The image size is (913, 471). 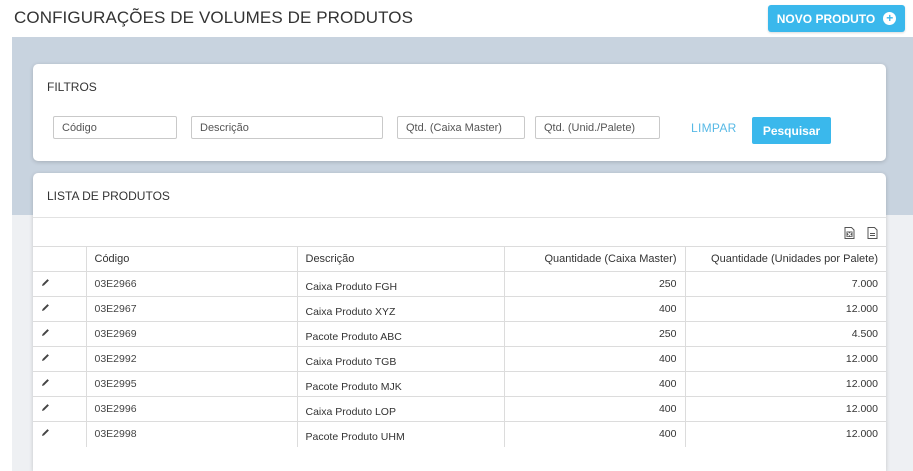 I want to click on table-row: 03E2966 Caixa Produto FGH 250 7.000, so click(x=459, y=284).